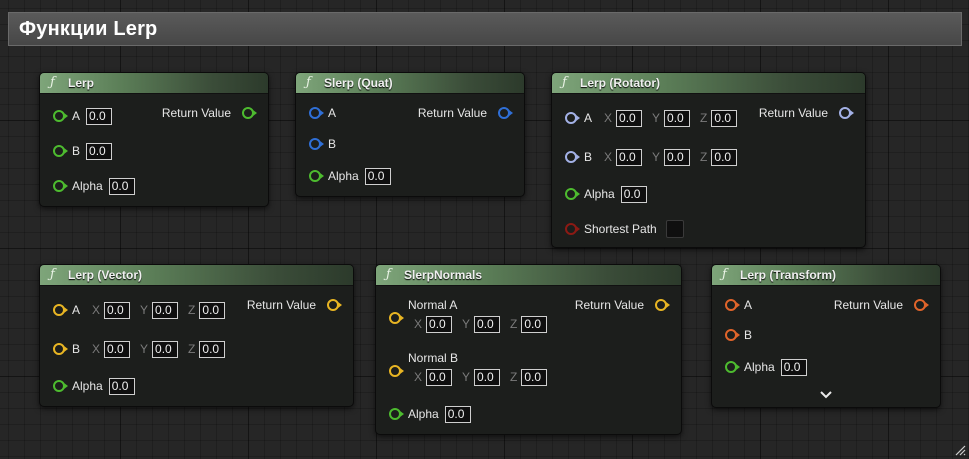  I want to click on pin-b: B 0.0, so click(84, 151).